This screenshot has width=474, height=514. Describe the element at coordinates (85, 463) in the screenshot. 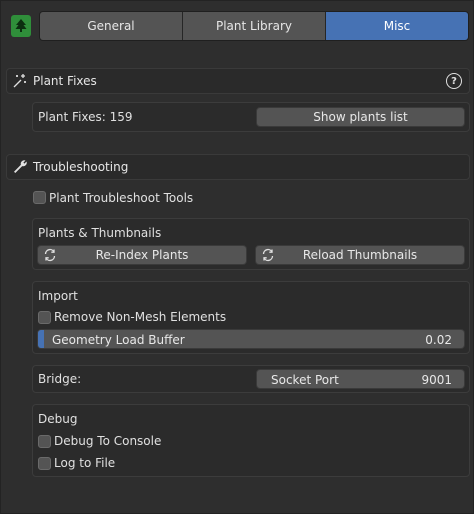

I see `log-to-file-label: Log to File` at that location.